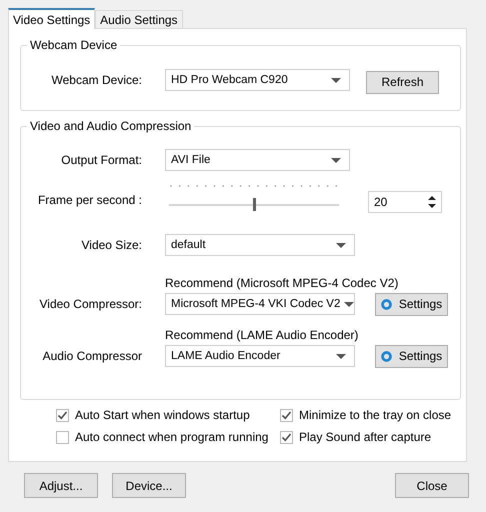 Image resolution: width=486 pixels, height=512 pixels. I want to click on recommend-text: Recommend (LAME Audio Encoder), so click(262, 336).